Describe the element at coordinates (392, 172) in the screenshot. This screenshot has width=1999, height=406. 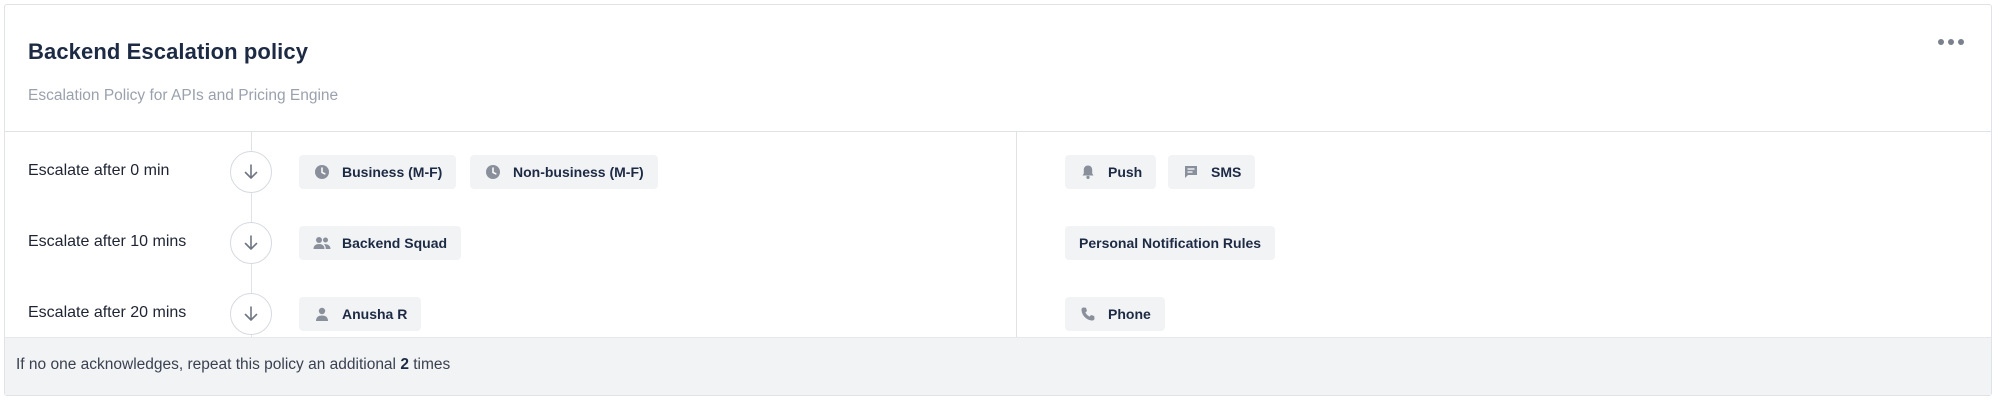
I see `chip-label: Business (M-F)` at that location.